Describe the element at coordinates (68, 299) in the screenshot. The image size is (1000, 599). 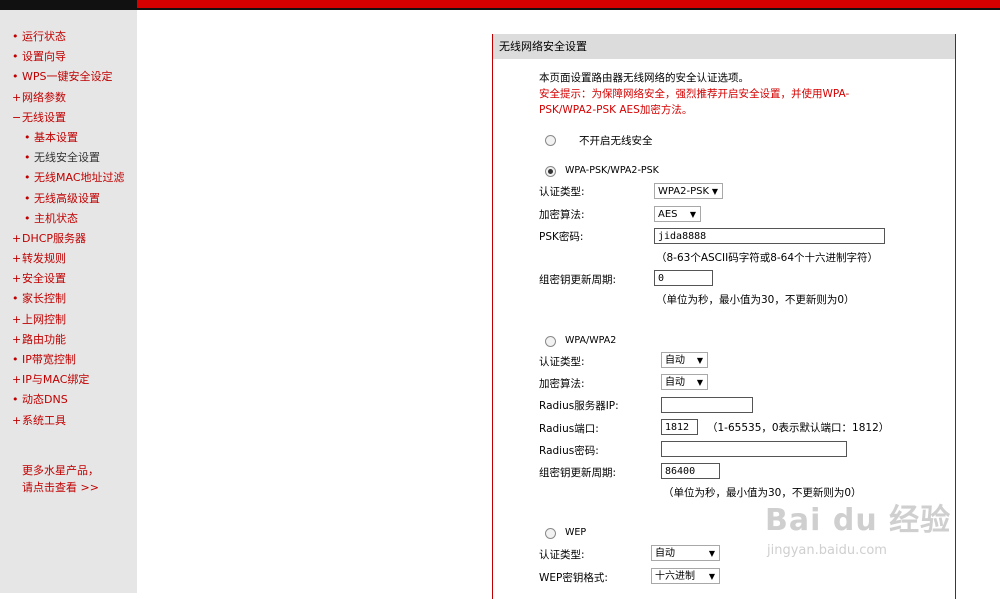
I see `sidebar-item-parental: • 家长控制` at that location.